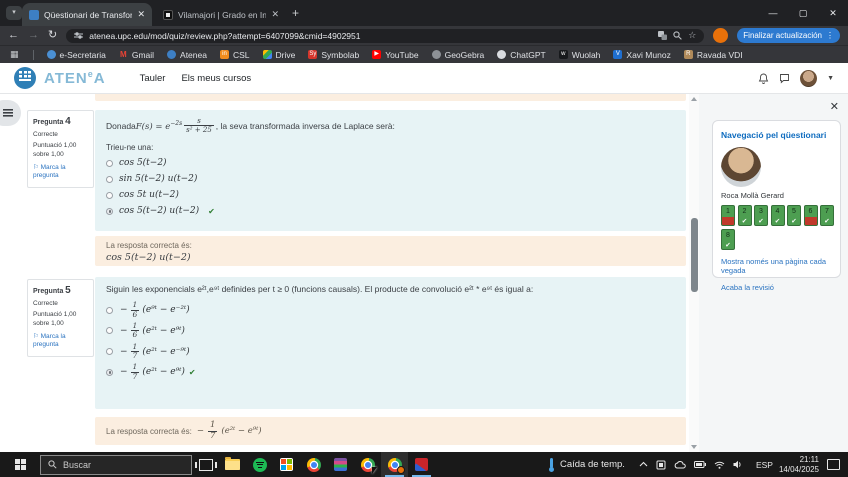  Describe the element at coordinates (788, 35) in the screenshot. I see `finish-update-button: Finalizar actualización ⋮` at that location.